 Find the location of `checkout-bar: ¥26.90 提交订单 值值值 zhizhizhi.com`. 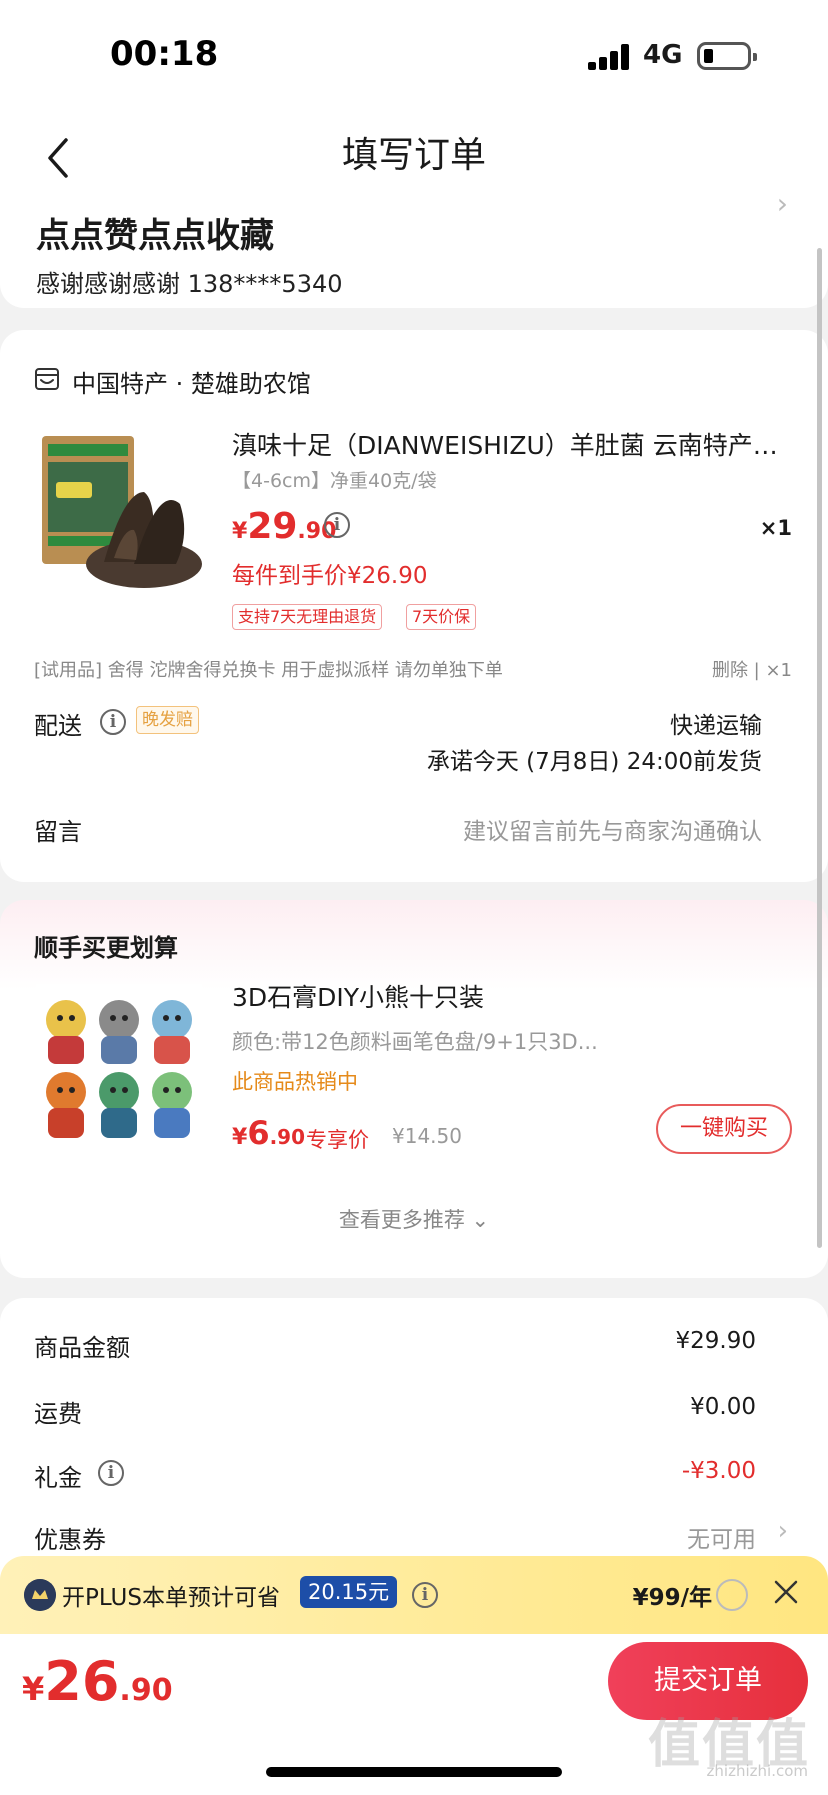

checkout-bar: ¥26.90 提交订单 值值值 zhizhizhi.com is located at coordinates (414, 1714).